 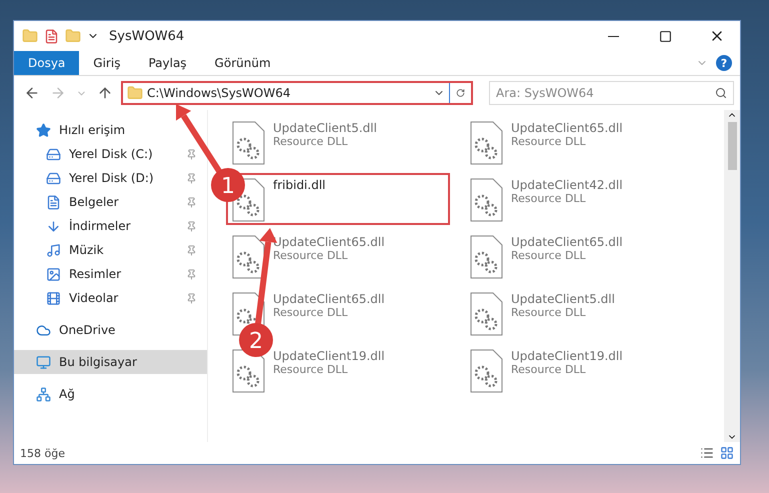 I want to click on search-icon, so click(x=721, y=93).